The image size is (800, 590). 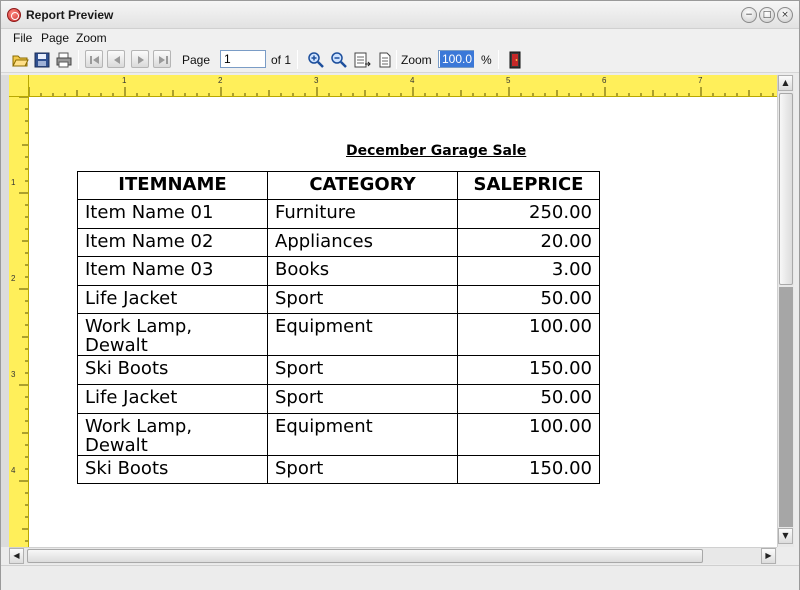 I want to click on table-row: Item Name 01 Furniture 250.00, so click(x=338, y=214).